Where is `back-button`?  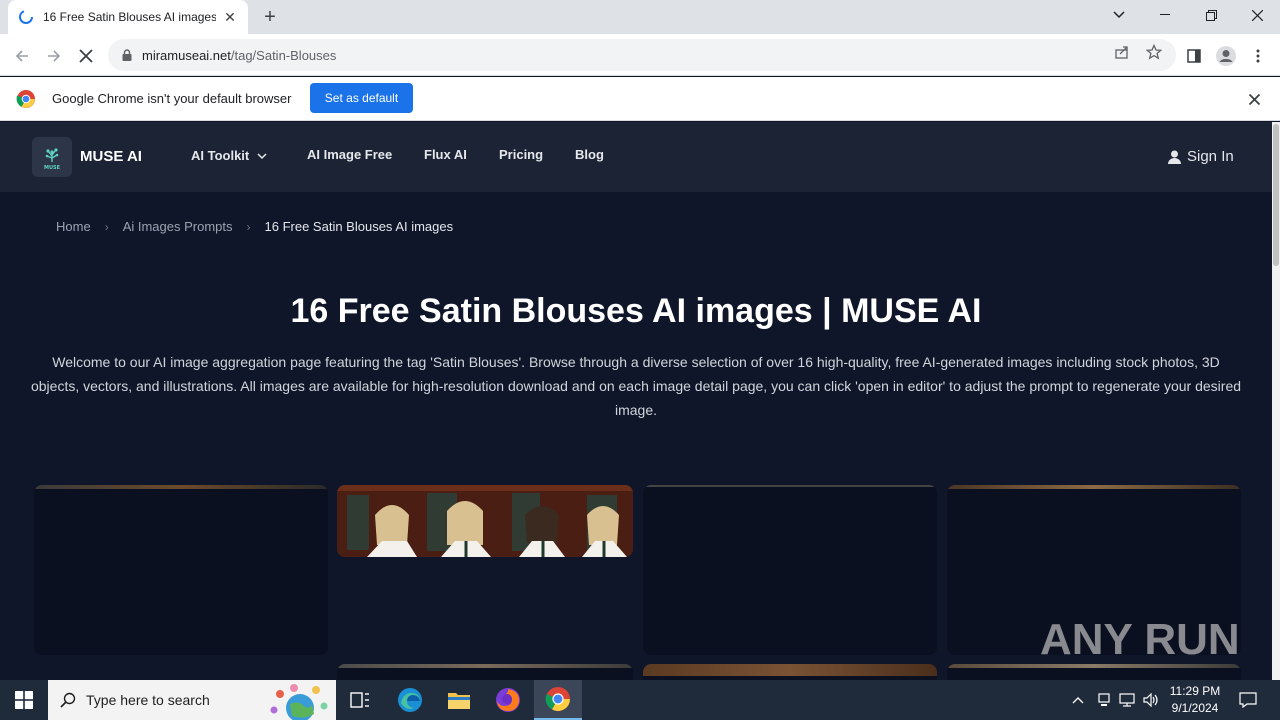
back-button is located at coordinates (22, 56).